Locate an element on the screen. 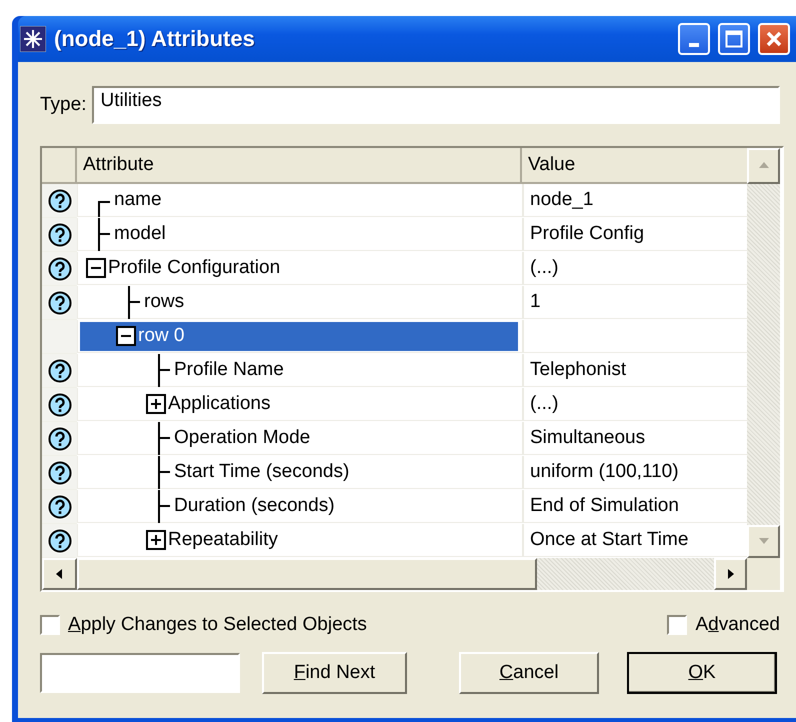 Image resolution: width=796 pixels, height=722 pixels. attribute-name: row 0 is located at coordinates (161, 336).